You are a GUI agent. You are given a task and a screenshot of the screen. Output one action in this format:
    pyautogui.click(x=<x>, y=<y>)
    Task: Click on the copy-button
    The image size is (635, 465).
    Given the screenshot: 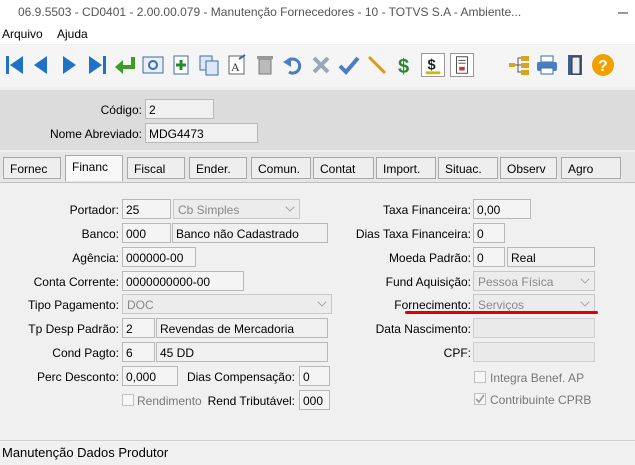 What is the action you would take?
    pyautogui.click(x=209, y=65)
    